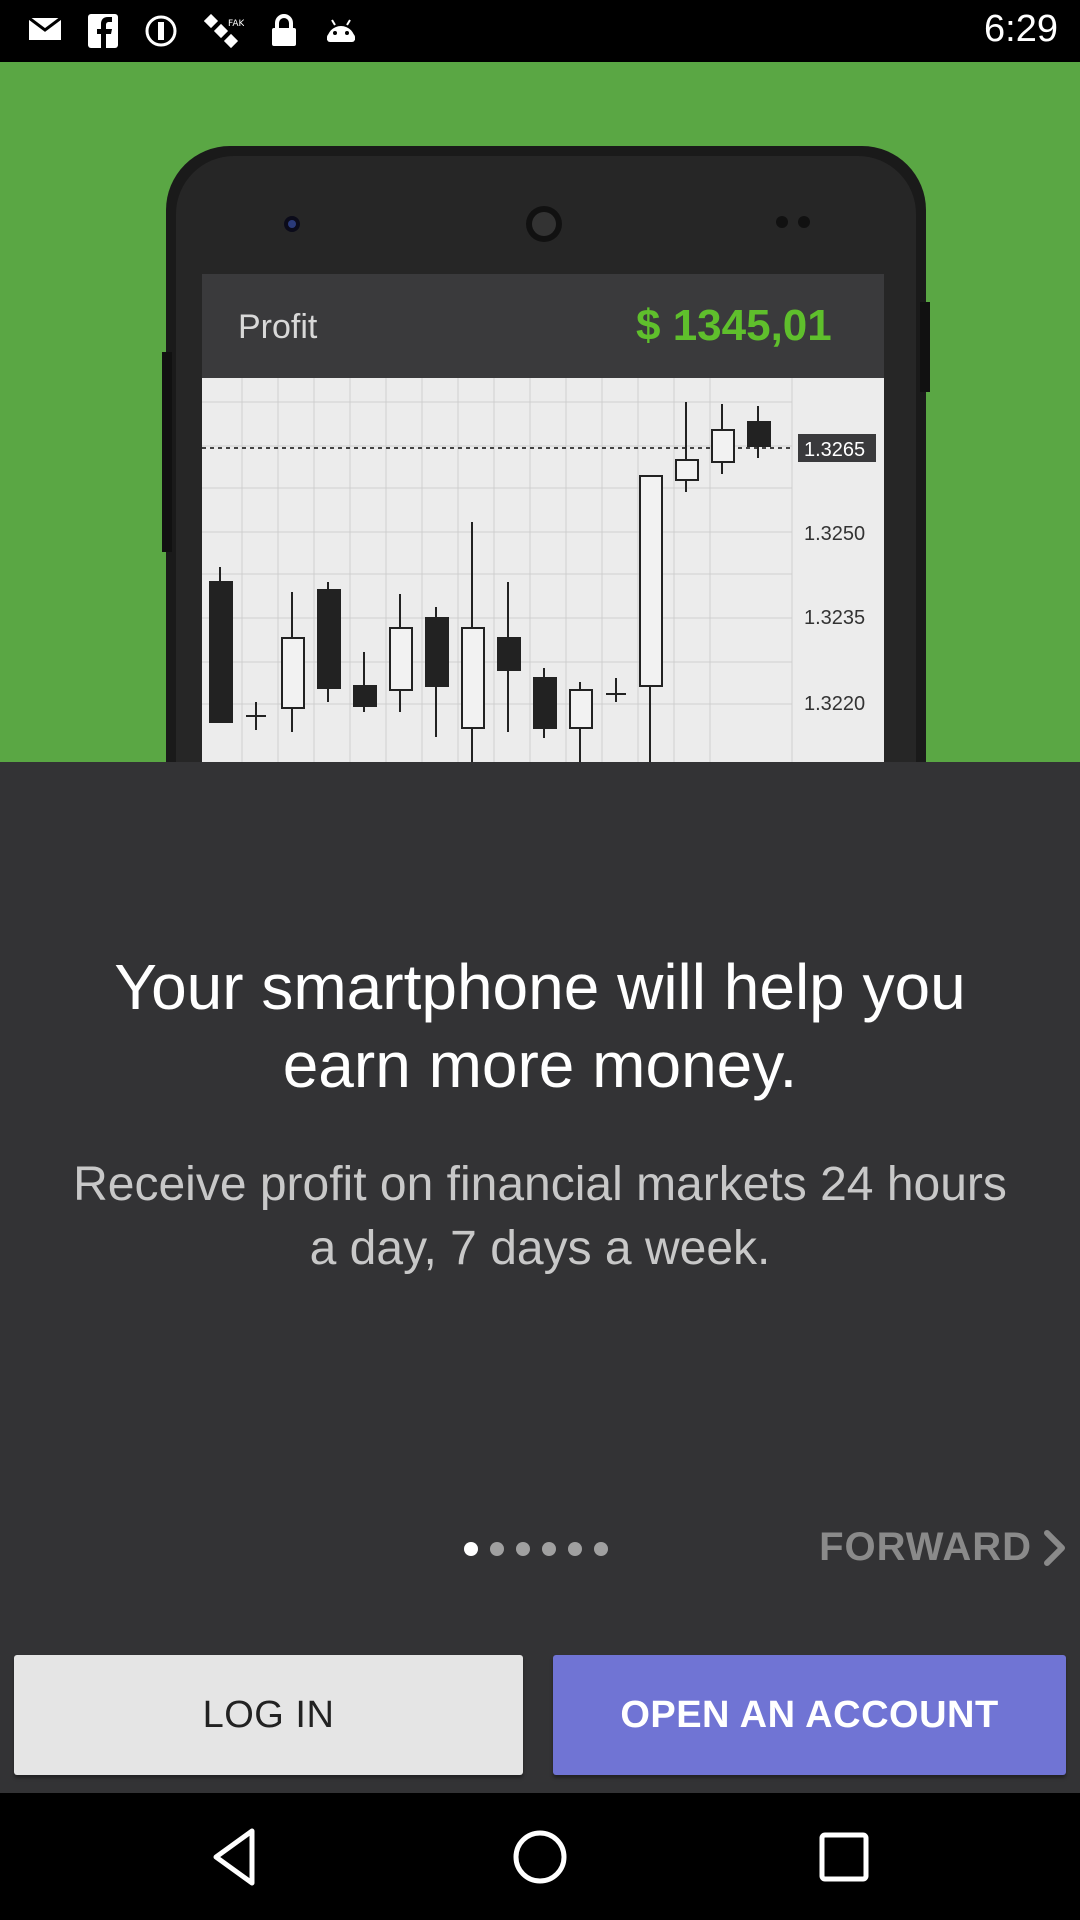 The image size is (1080, 1920). I want to click on status-bar: FAKE 6:29, so click(540, 31).